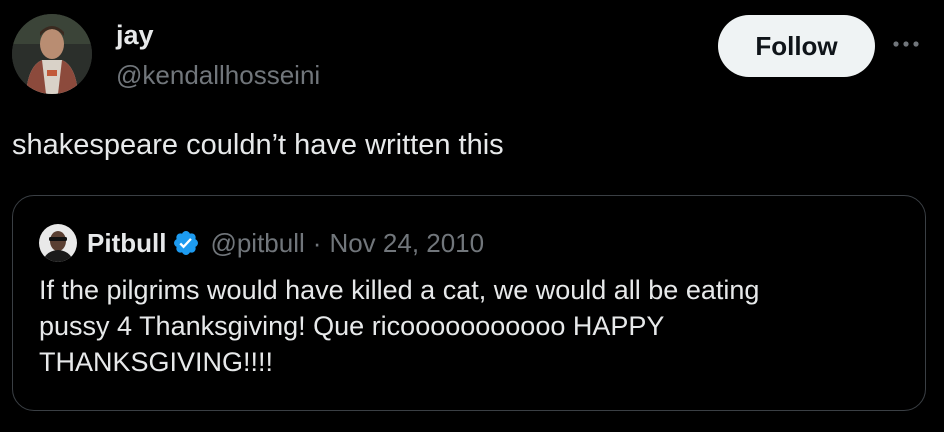 This screenshot has height=432, width=944. What do you see at coordinates (52, 54) in the screenshot?
I see `author-avatar` at bounding box center [52, 54].